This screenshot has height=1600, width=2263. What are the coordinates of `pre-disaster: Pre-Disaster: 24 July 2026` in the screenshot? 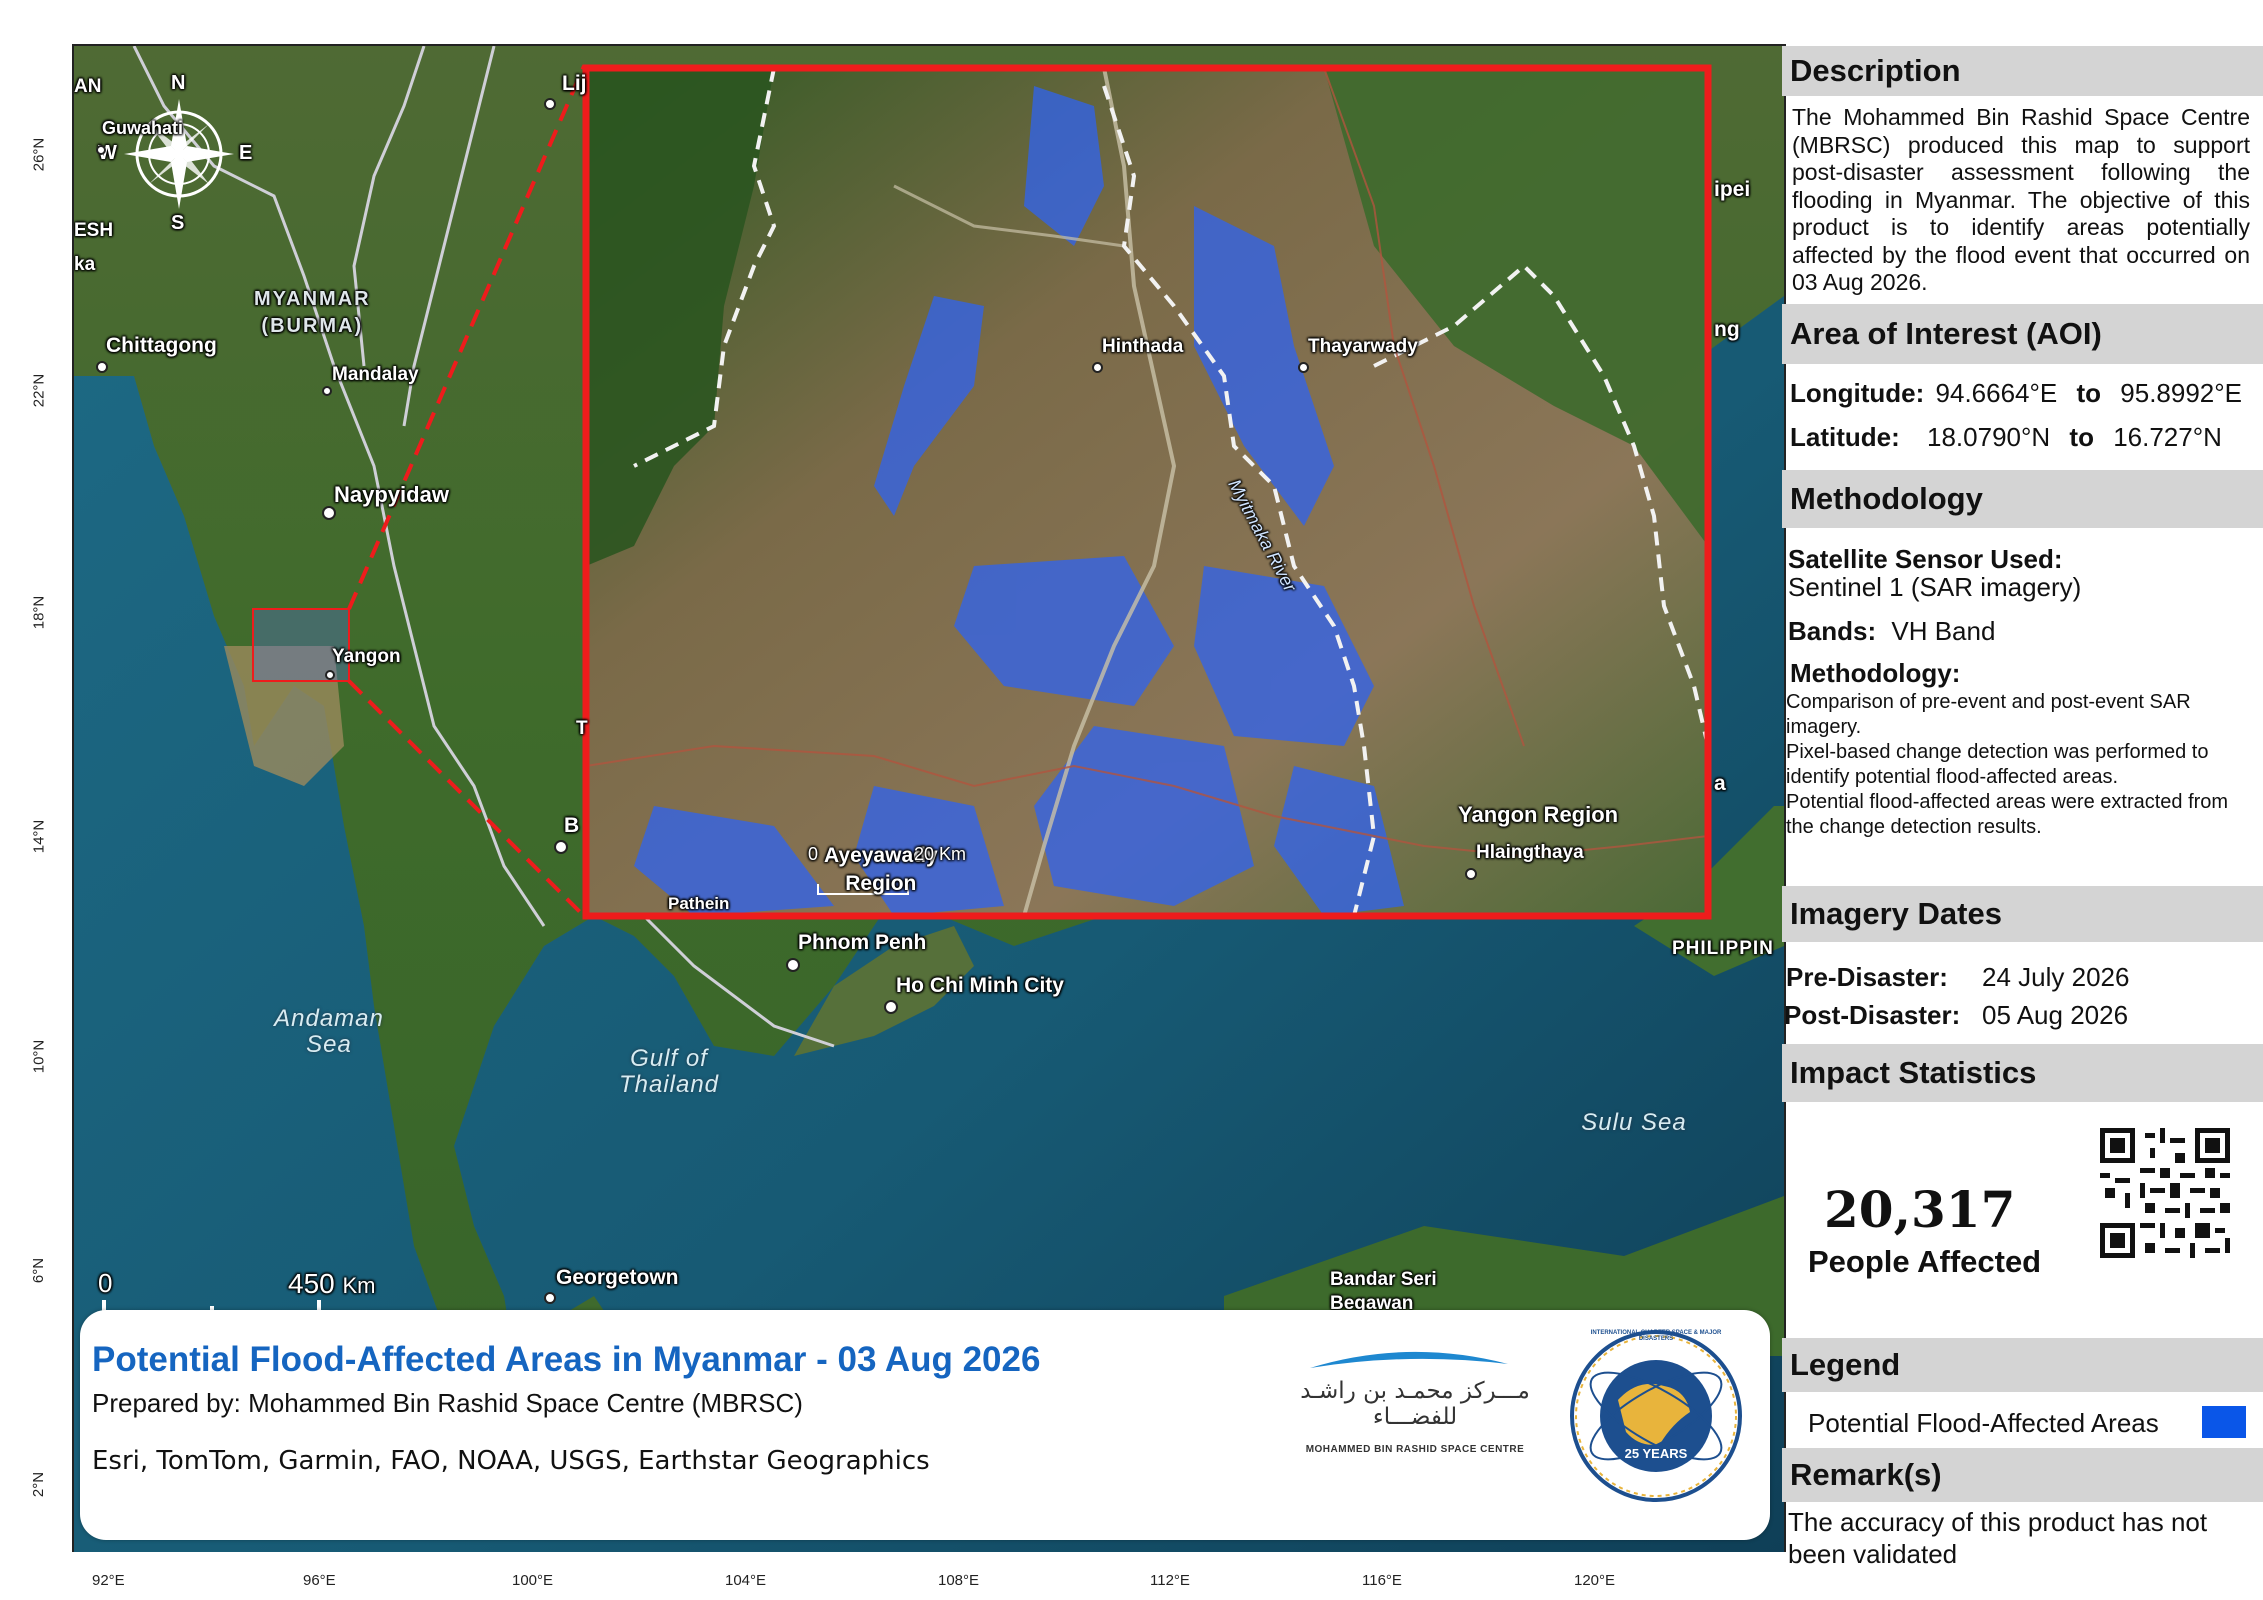 It's located at (1958, 977).